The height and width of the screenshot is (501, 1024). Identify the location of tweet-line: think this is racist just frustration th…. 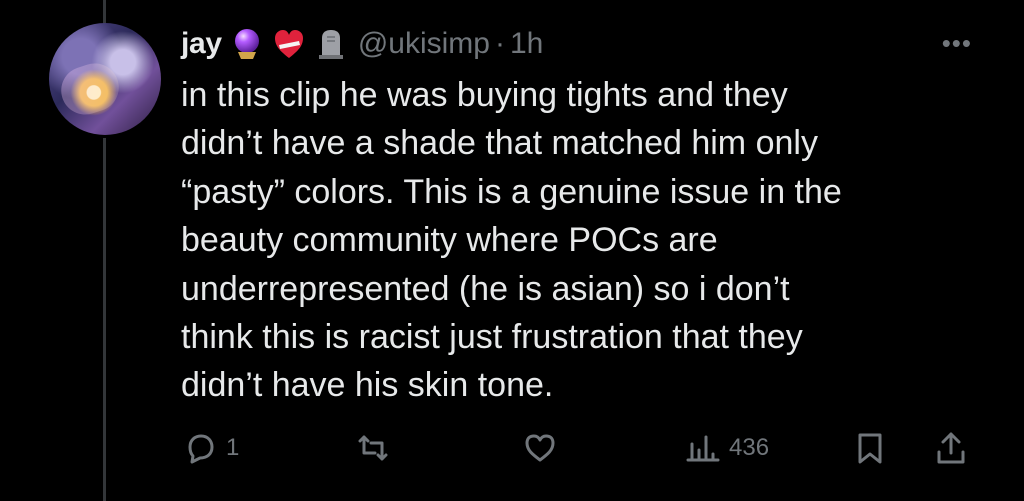
(492, 337).